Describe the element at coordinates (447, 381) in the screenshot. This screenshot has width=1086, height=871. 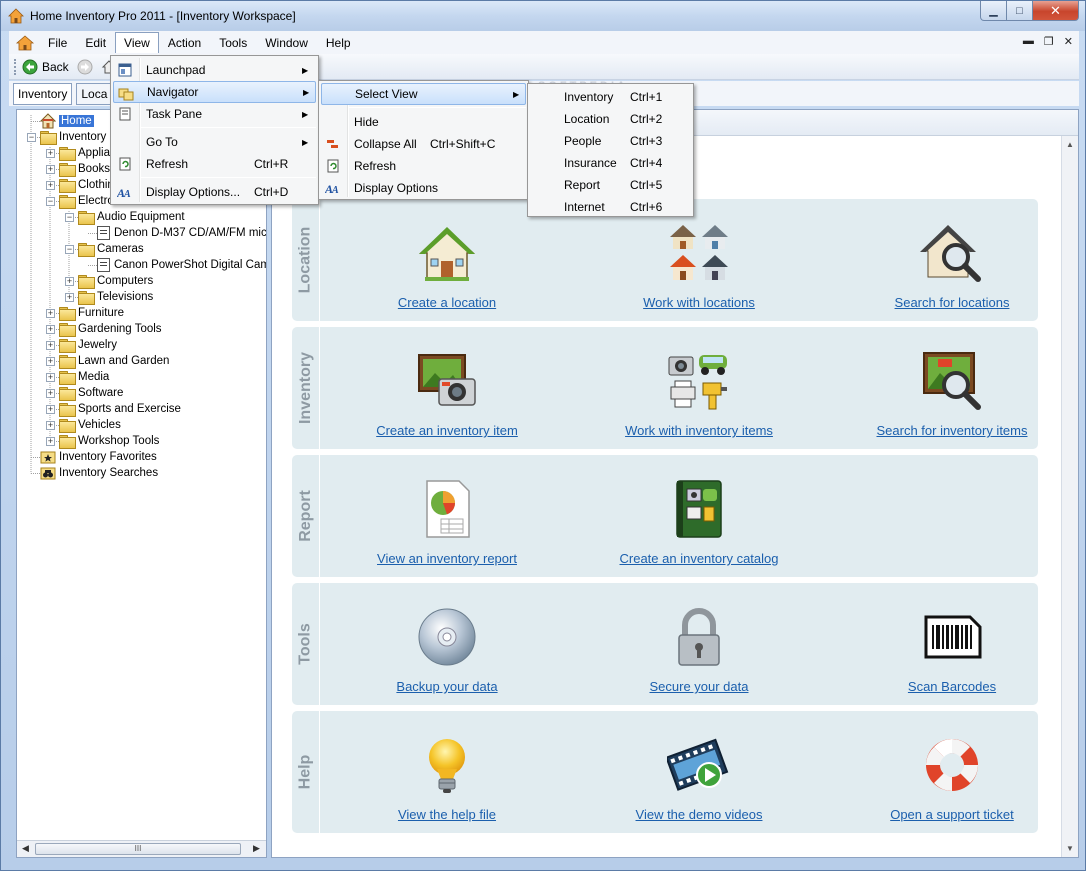
I see `photo-camera-icon` at that location.